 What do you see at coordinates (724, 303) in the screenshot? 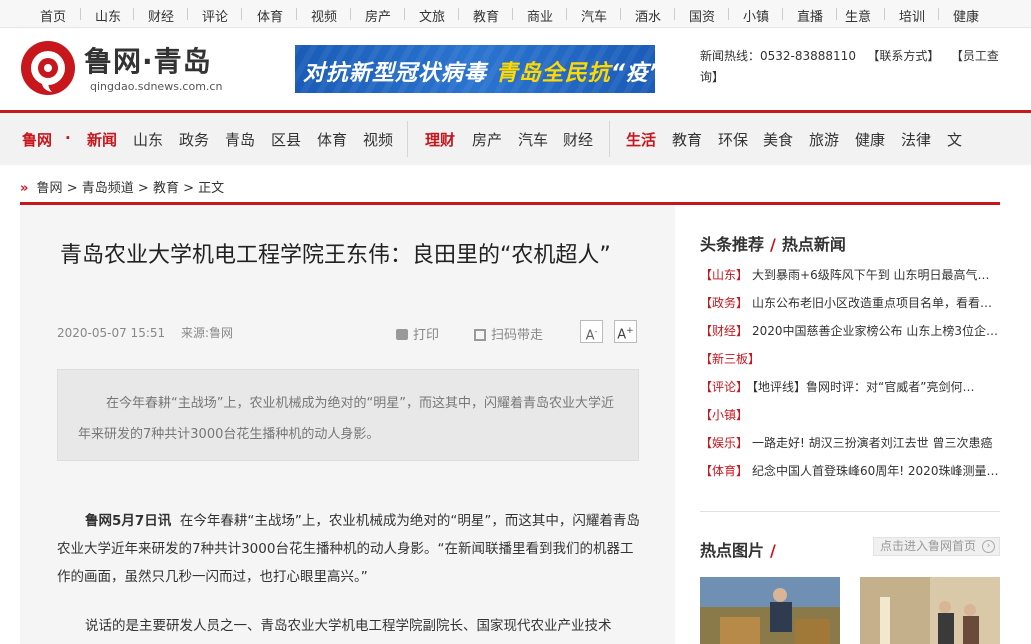
I see `news-category: 【政务】` at bounding box center [724, 303].